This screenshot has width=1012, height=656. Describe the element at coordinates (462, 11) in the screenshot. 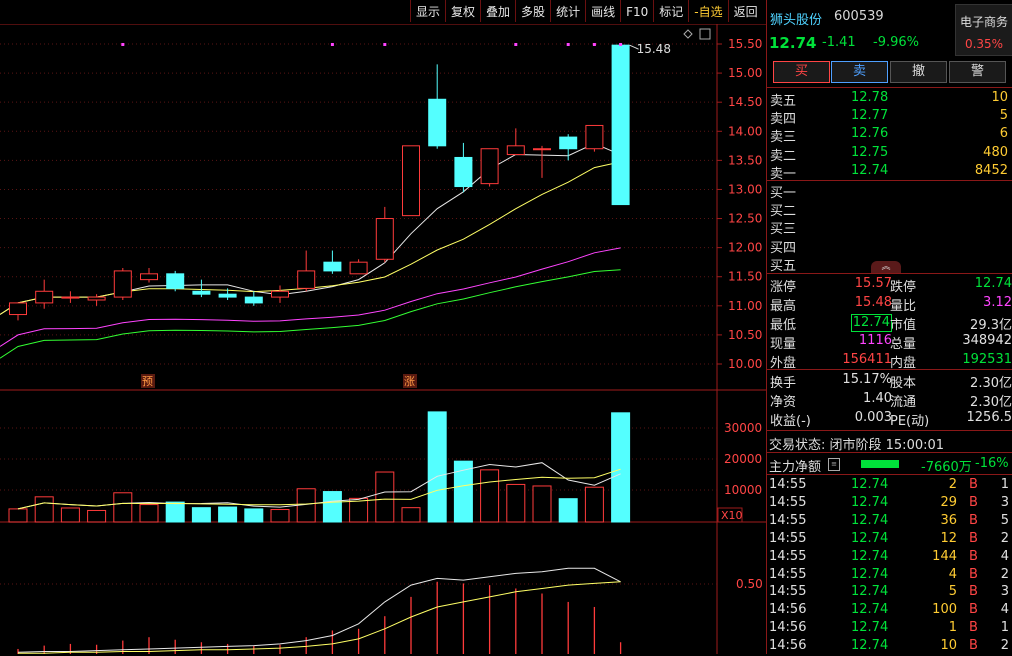

I see `toolbar-button-1: 复权` at that location.